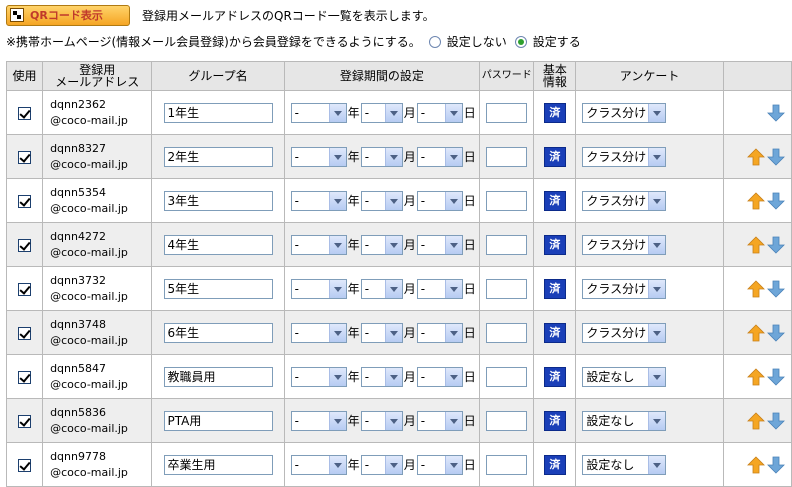 This screenshot has width=792, height=487. Describe the element at coordinates (218, 420) in the screenshot. I see `group-name-input: PTA用` at that location.